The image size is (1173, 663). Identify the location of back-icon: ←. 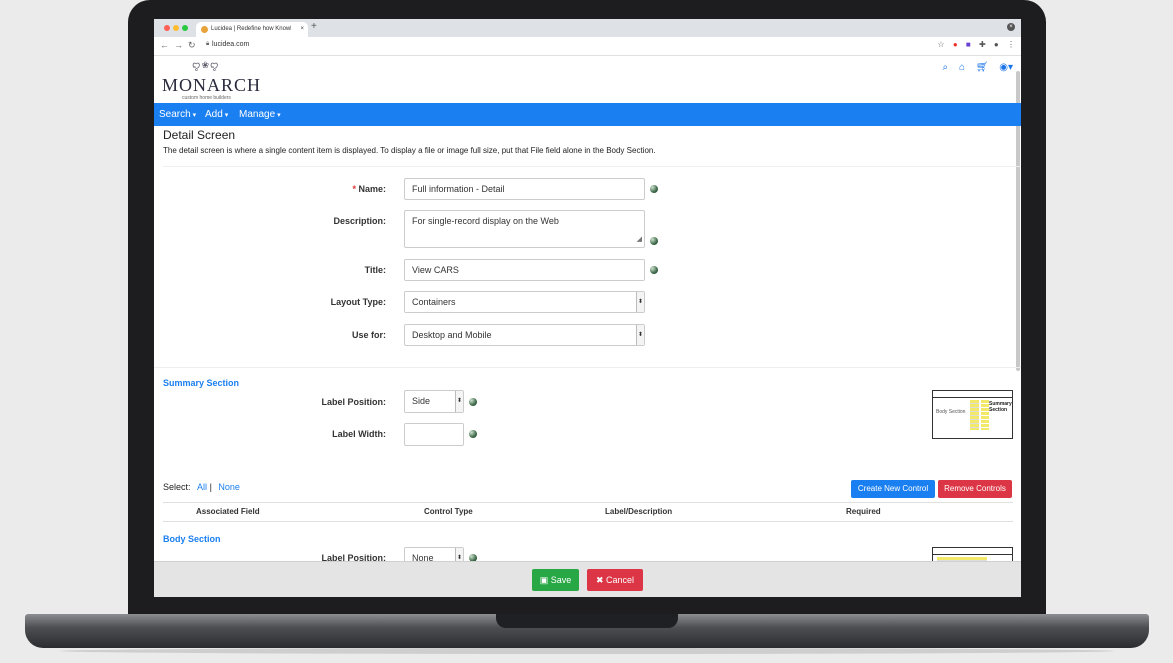
(164, 45).